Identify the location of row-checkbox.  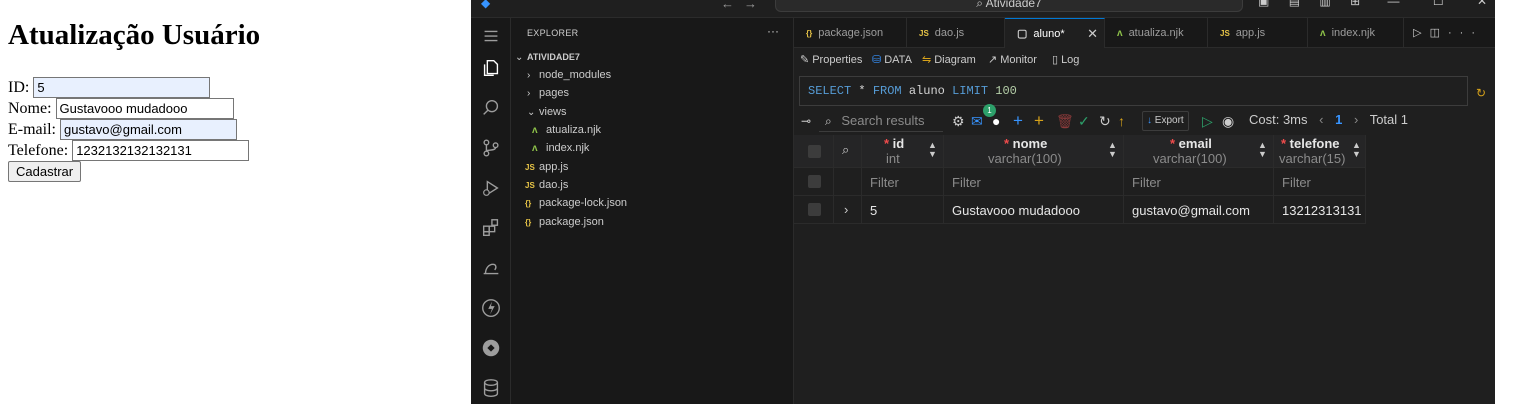
(814, 209).